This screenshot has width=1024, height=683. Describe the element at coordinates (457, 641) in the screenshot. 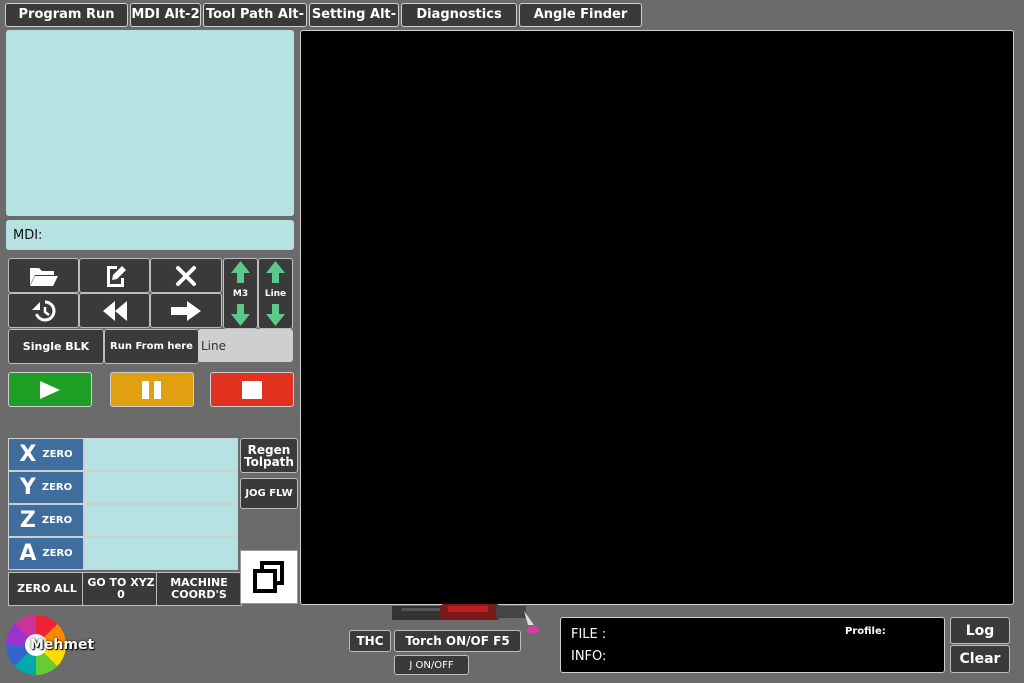

I see `torch-toggle-button: Torch ON/OF F5` at that location.